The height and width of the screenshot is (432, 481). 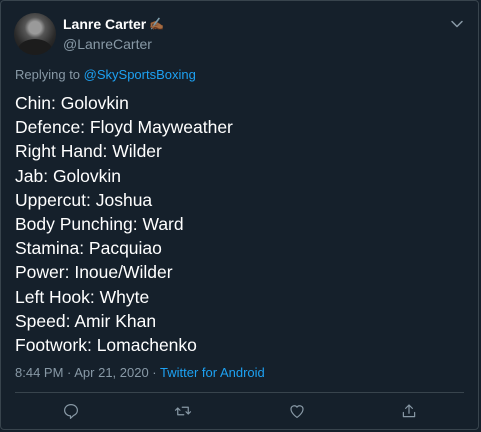 What do you see at coordinates (88, 248) in the screenshot?
I see `tweet-line: Stamina: Pacquiao` at bounding box center [88, 248].